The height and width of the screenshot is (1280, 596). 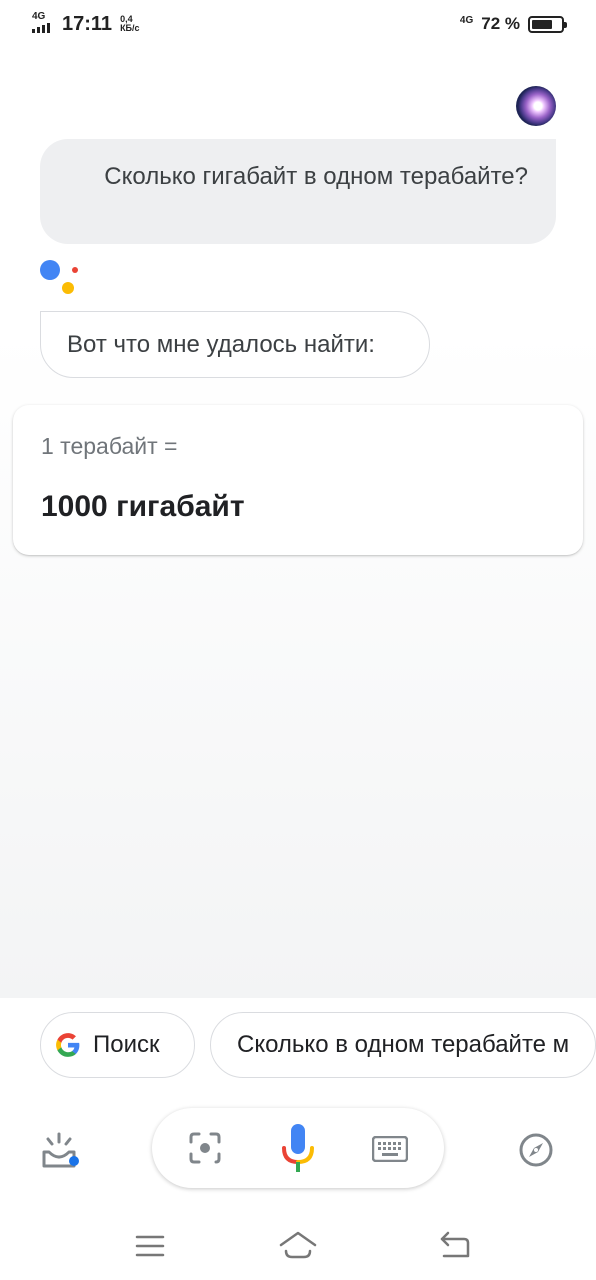 What do you see at coordinates (68, 1045) in the screenshot?
I see `google-g-icon` at bounding box center [68, 1045].